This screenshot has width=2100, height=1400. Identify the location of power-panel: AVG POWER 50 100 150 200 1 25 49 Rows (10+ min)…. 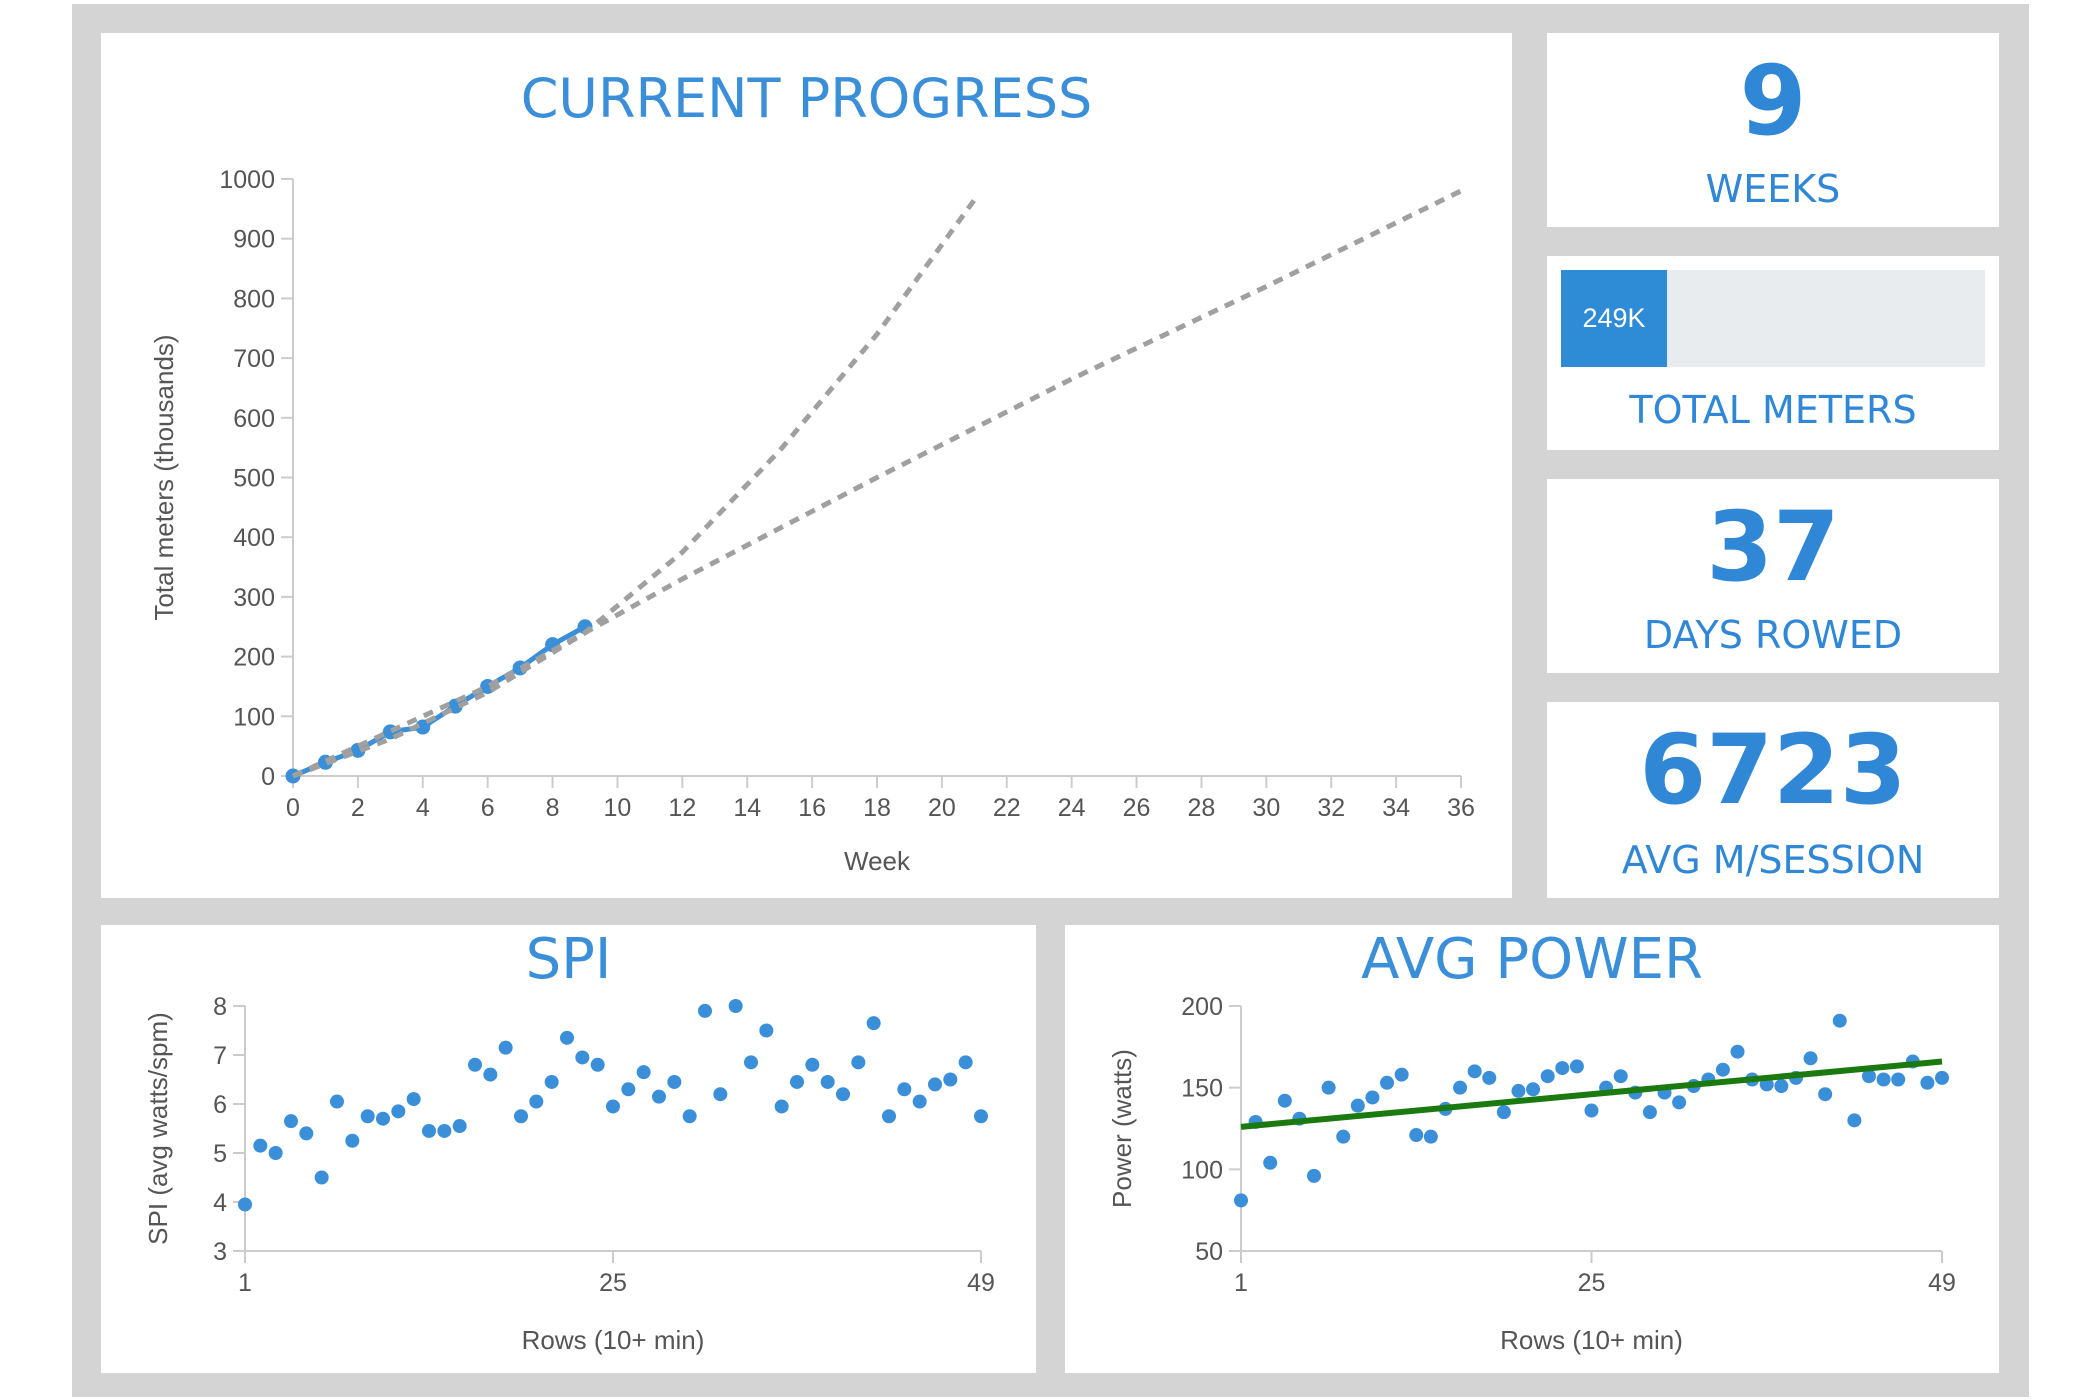
(1532, 1149).